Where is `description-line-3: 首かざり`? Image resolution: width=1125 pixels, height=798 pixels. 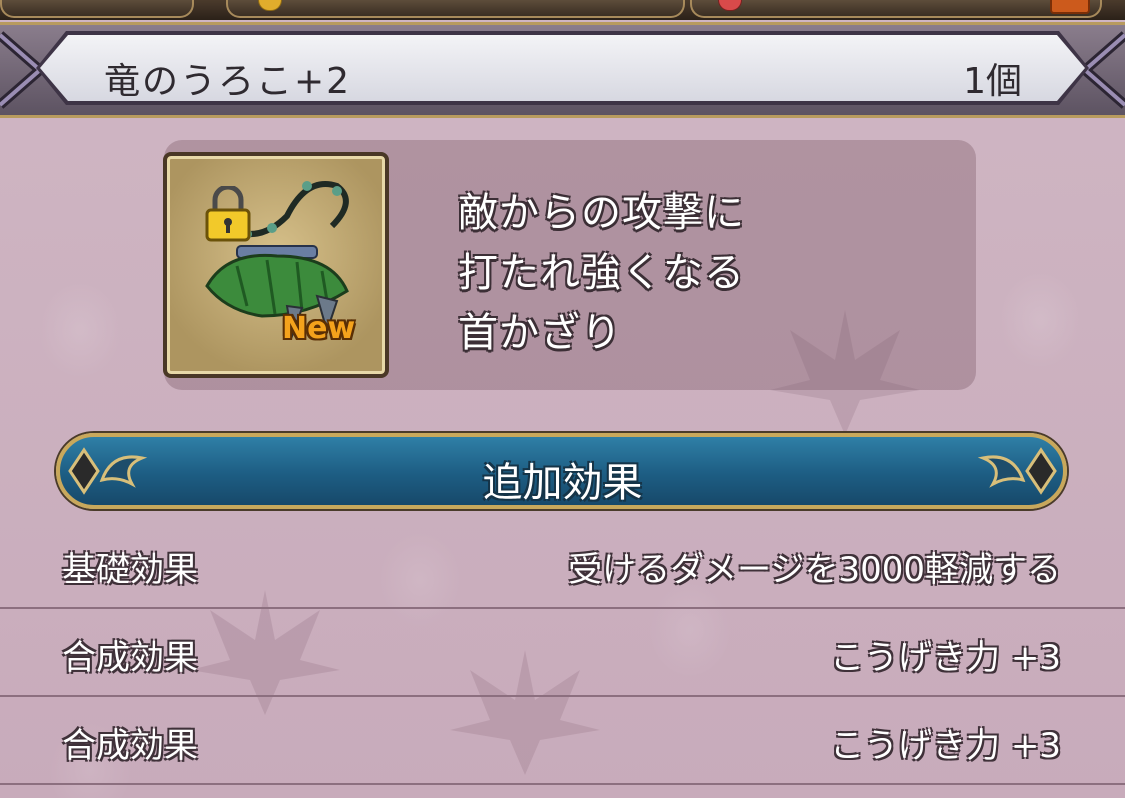
description-line-3: 首かざり is located at coordinates (540, 333).